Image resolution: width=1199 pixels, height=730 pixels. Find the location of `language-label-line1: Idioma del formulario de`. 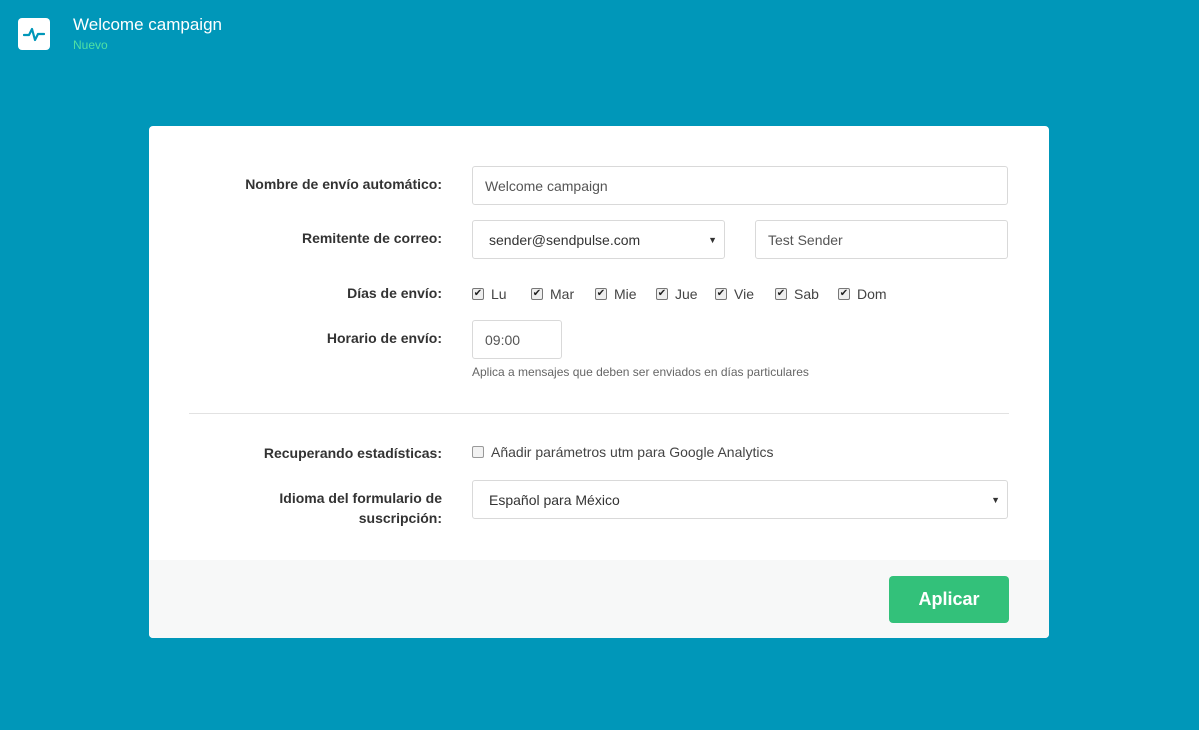

language-label-line1: Idioma del formulario de is located at coordinates (360, 498).